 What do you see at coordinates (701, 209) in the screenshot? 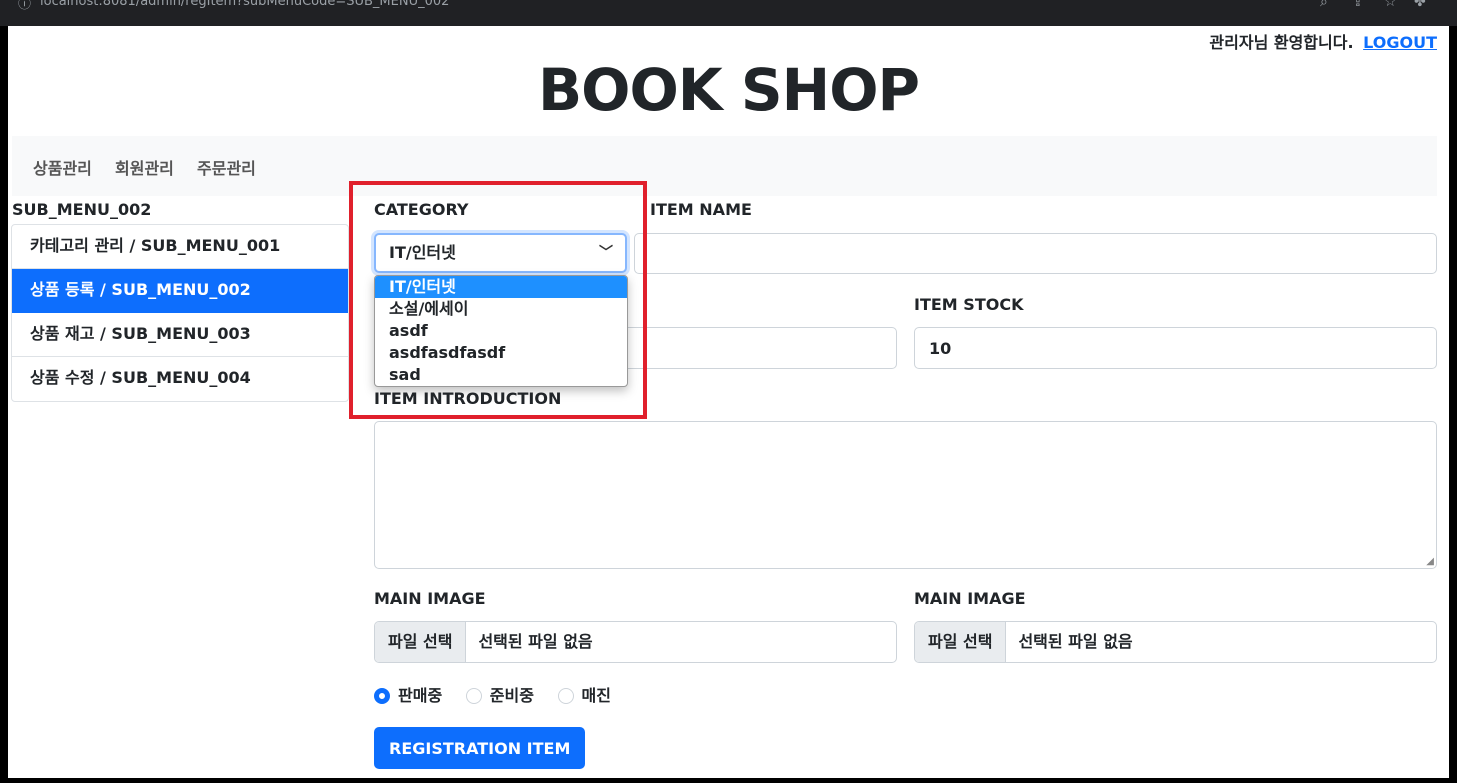
I see `item-name-label: ITEM NAME` at bounding box center [701, 209].